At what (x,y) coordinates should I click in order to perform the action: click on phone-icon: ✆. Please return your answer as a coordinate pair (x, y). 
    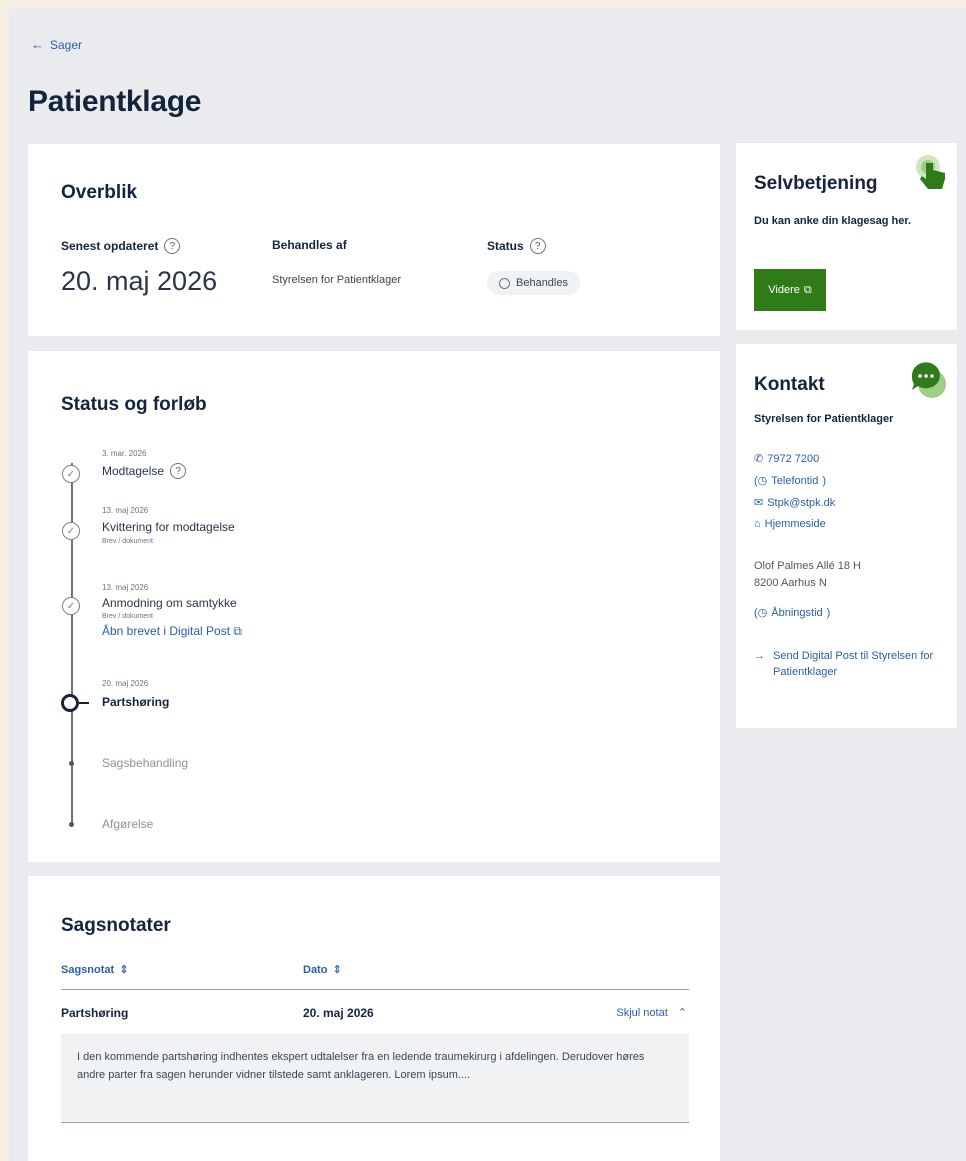
    Looking at the image, I should click on (759, 459).